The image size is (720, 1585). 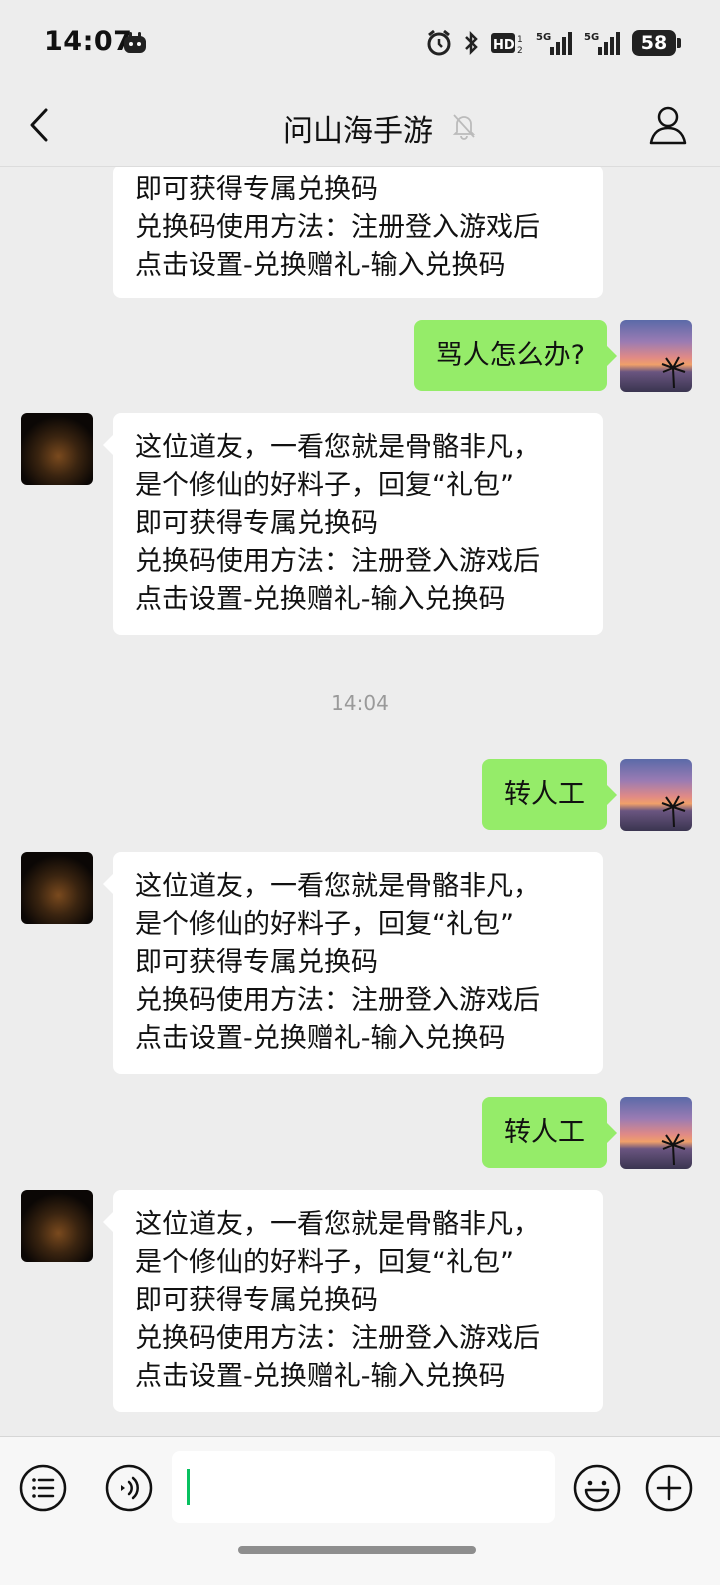 I want to click on status-bar: 14:07 HD 1 2 5G 5G 58, so click(x=360, y=42).